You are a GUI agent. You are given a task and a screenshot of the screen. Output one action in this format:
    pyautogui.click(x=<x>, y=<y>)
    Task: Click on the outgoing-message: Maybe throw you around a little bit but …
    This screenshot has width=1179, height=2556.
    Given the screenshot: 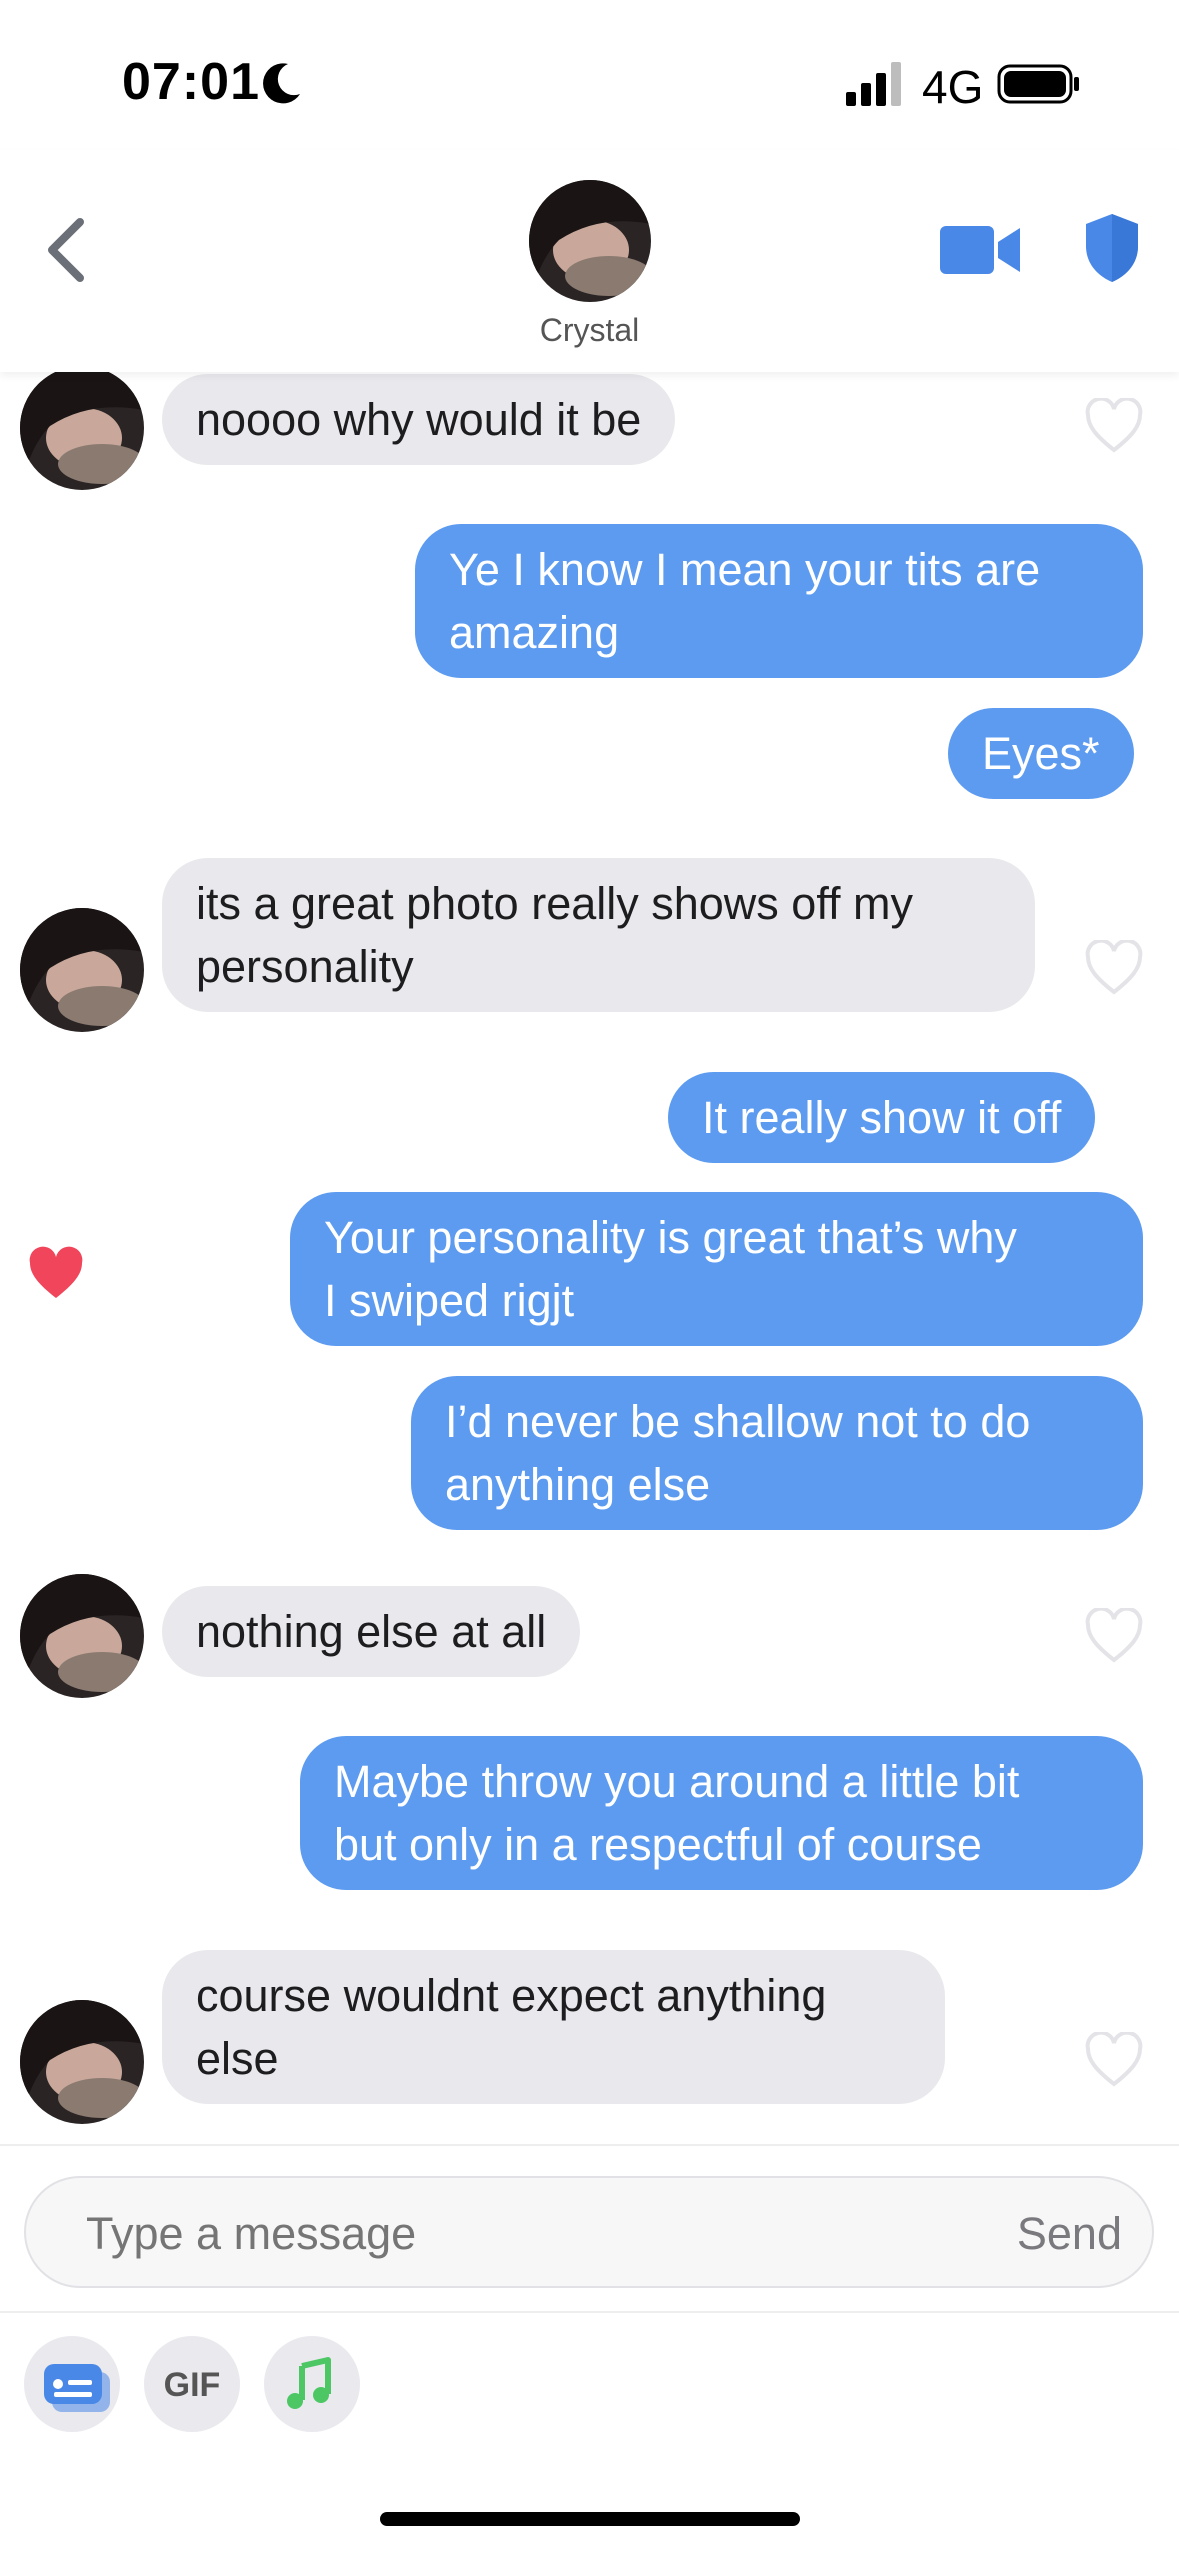 What is the action you would take?
    pyautogui.click(x=721, y=1813)
    